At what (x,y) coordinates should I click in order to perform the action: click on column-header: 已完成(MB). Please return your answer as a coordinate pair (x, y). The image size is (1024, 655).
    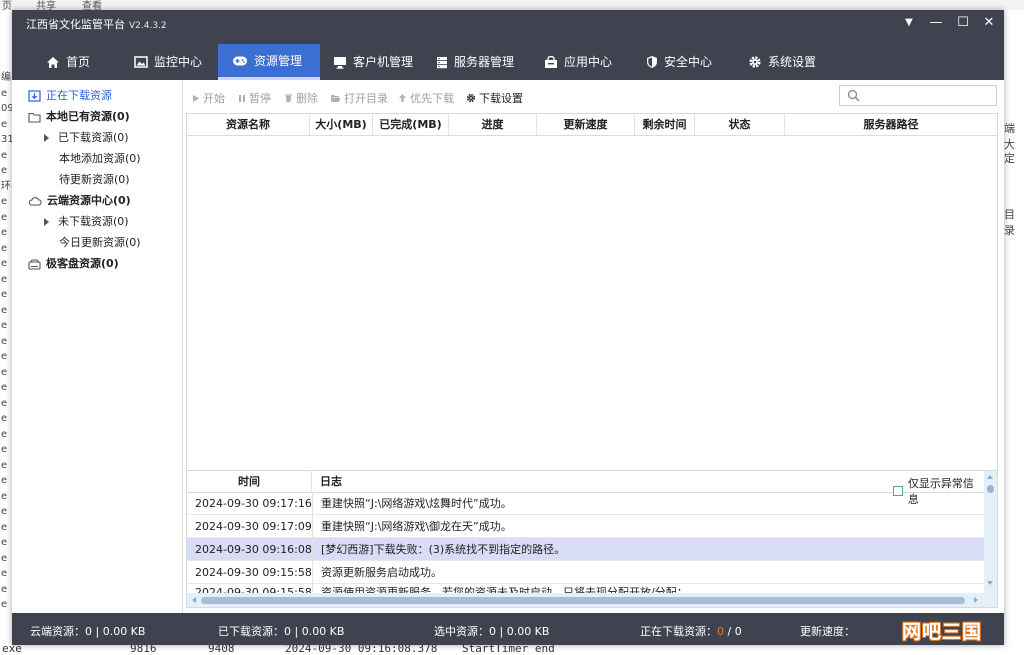
    Looking at the image, I should click on (411, 124).